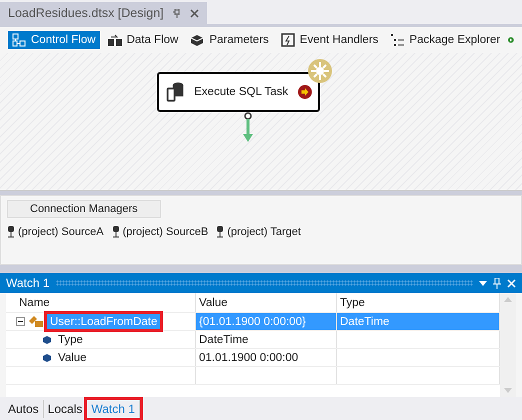  Describe the element at coordinates (320, 71) in the screenshot. I see `sun-icon` at that location.